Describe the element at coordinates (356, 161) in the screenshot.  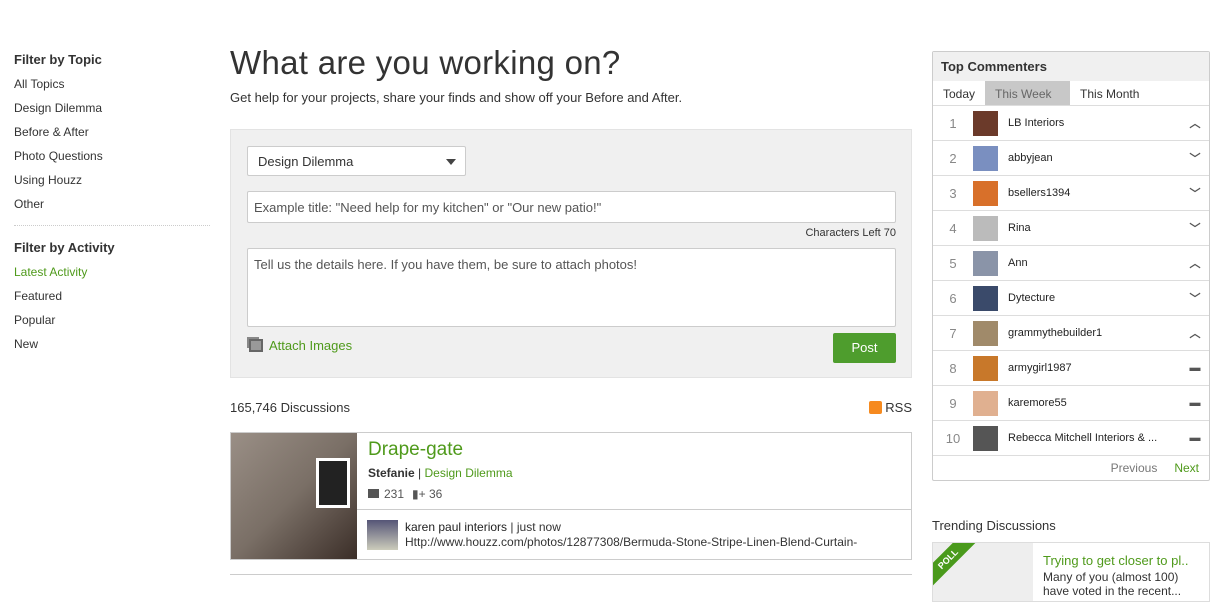
I see `topic-select: Design Dilemma` at that location.